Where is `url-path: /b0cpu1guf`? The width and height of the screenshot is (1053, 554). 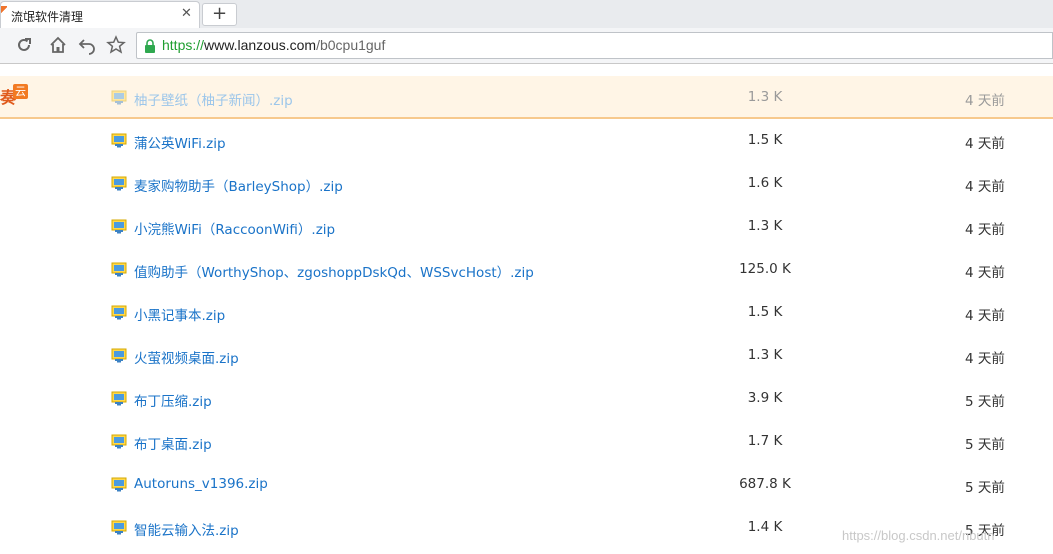 url-path: /b0cpu1guf is located at coordinates (351, 45).